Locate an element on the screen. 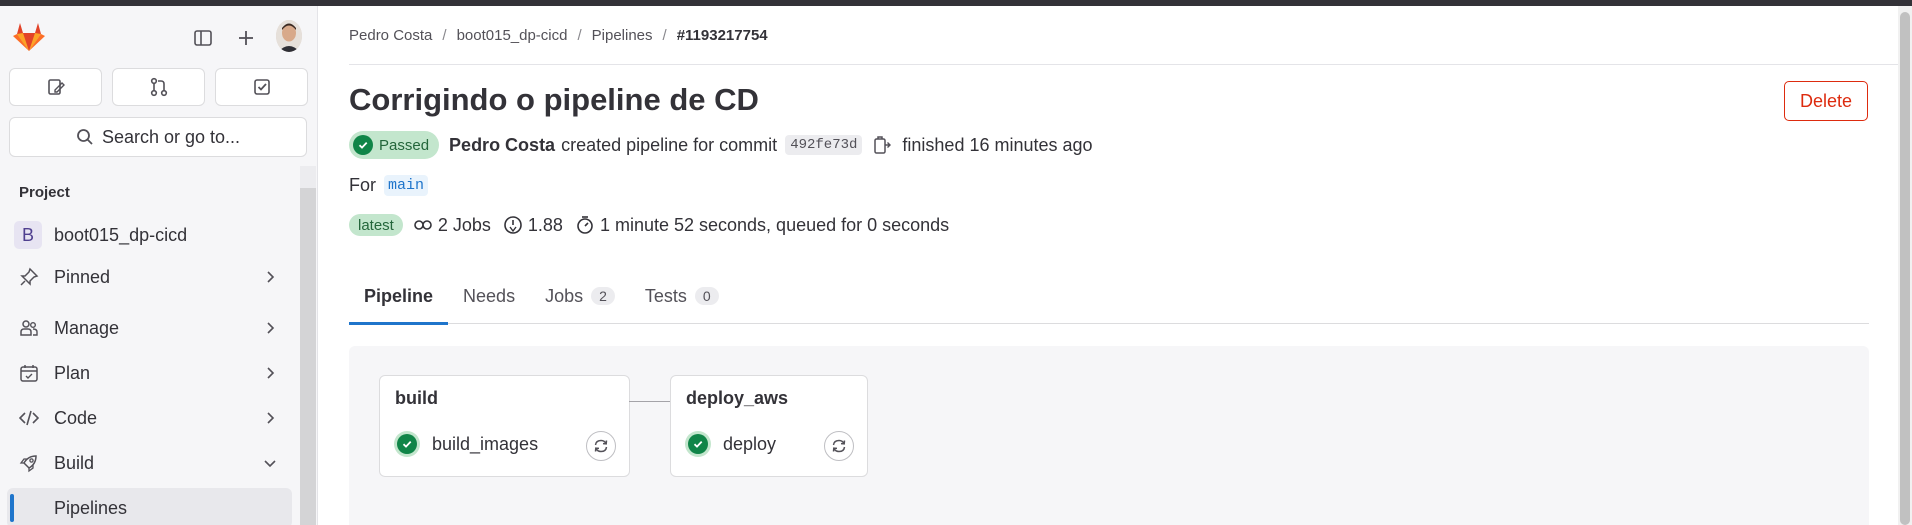 The image size is (1912, 525). job-deploy: deploy is located at coordinates (730, 444).